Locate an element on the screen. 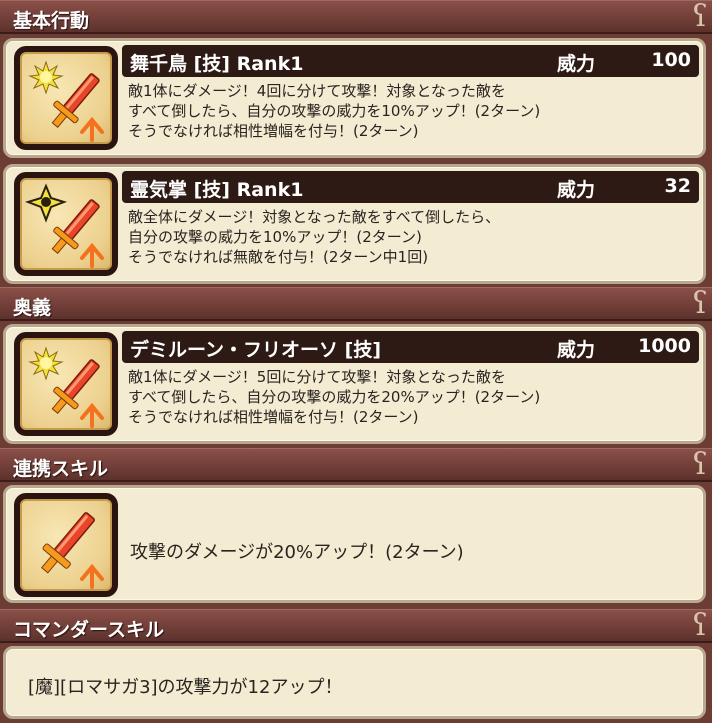 The width and height of the screenshot is (712, 723). sword-up-icon is located at coordinates (66, 545).